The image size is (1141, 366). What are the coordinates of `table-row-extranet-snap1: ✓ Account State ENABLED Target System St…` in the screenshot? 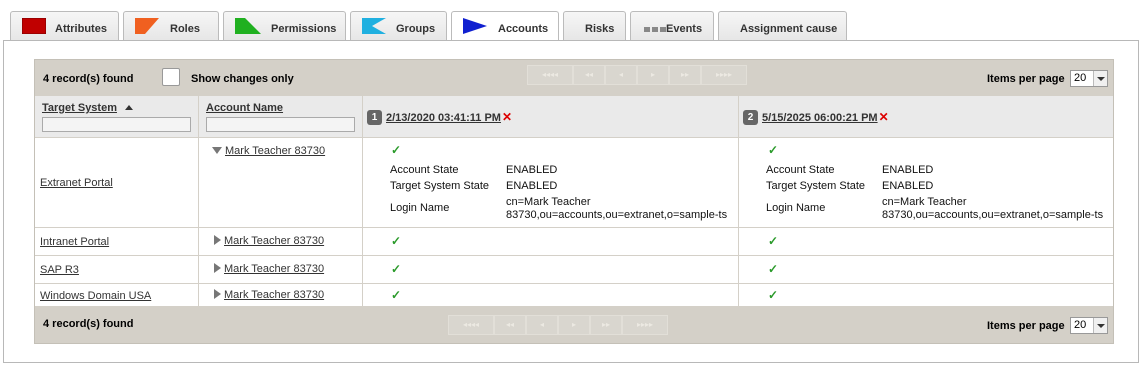 It's located at (551, 183).